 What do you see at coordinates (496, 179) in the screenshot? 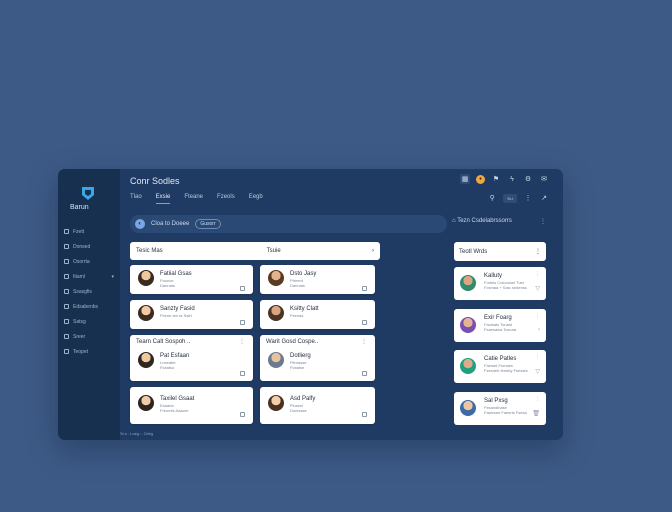
I see `flag-icon: ⚑` at bounding box center [496, 179].